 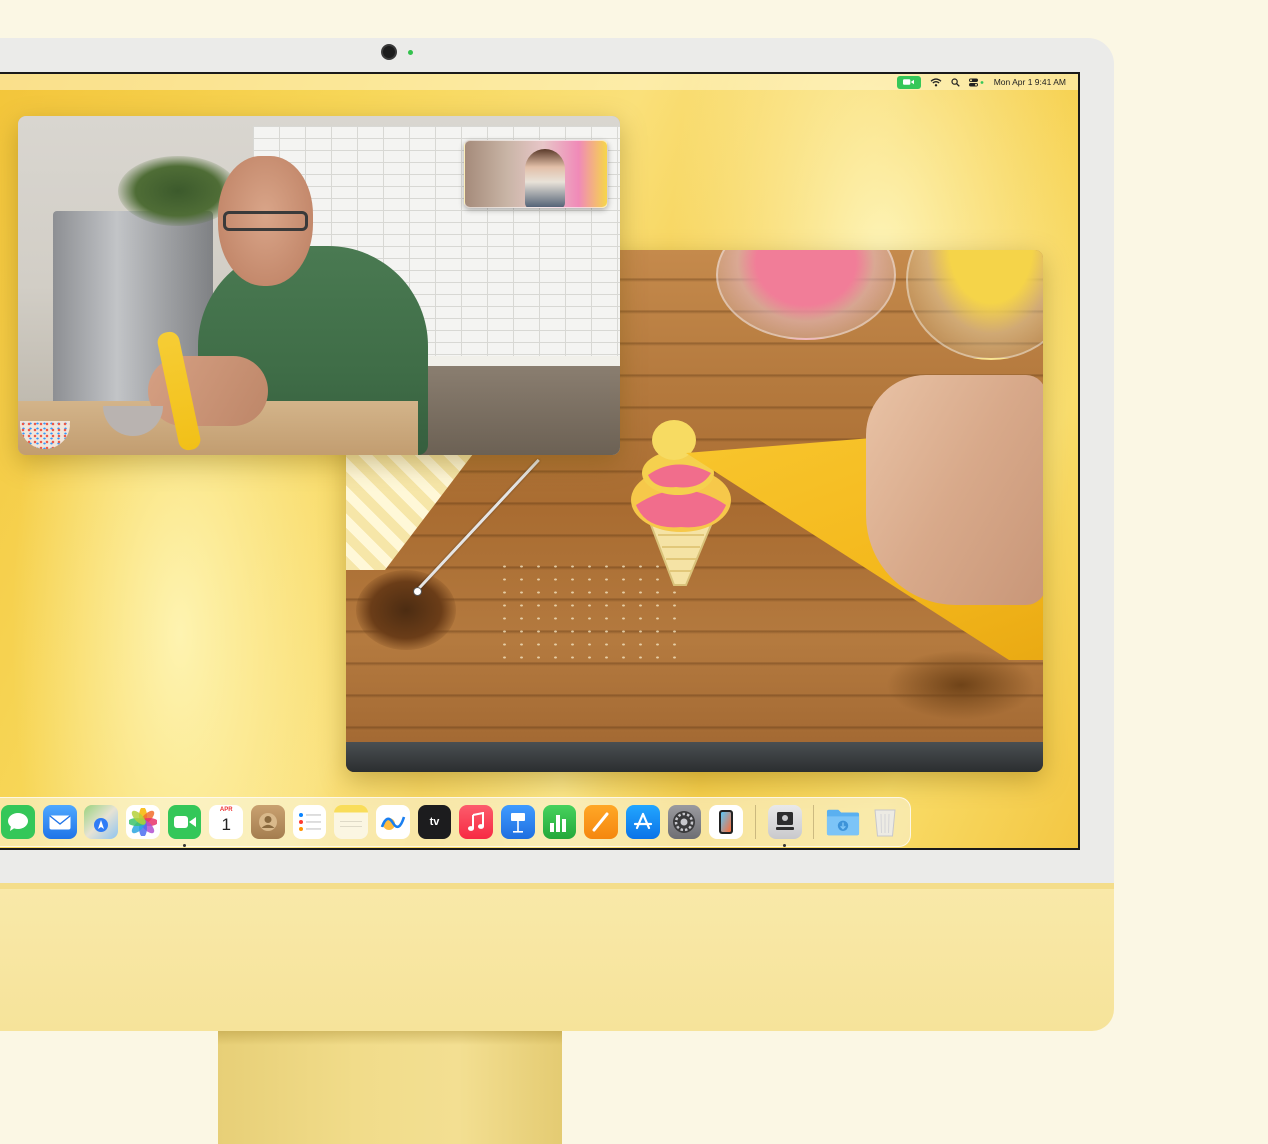 What do you see at coordinates (18, 822) in the screenshot?
I see `messages-icon` at bounding box center [18, 822].